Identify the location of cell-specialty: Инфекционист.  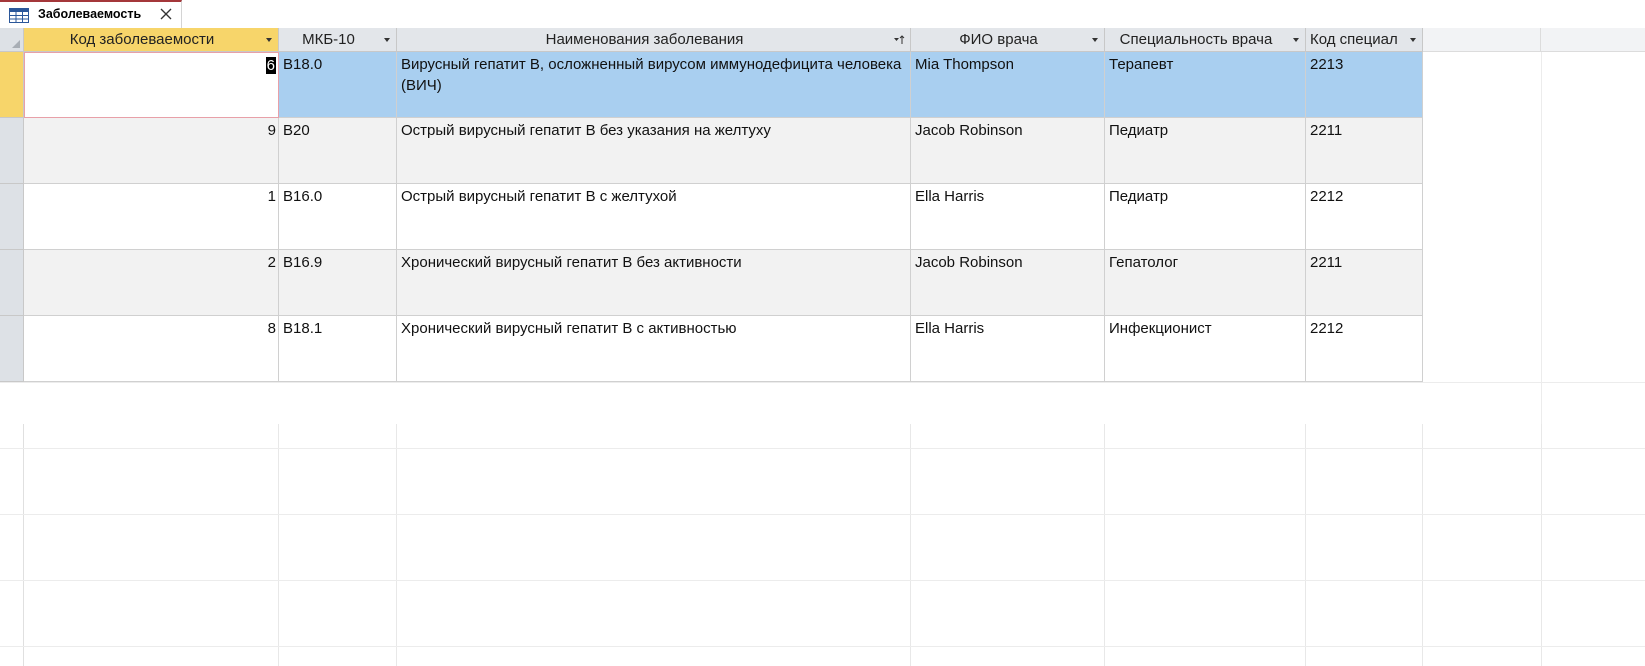
(1205, 349).